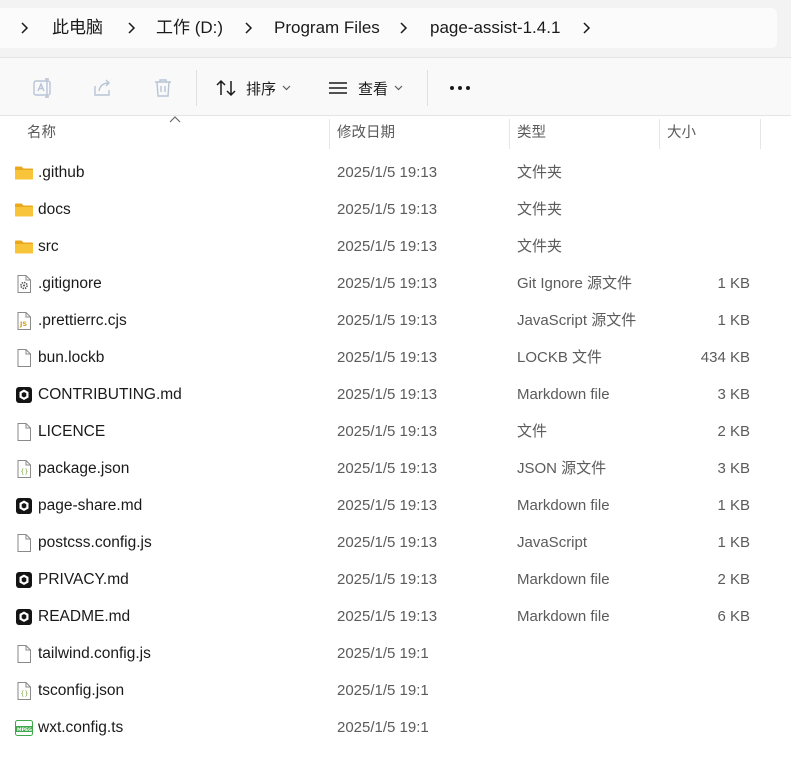 The image size is (791, 757). I want to click on file-type: JSON 源文件, so click(562, 468).